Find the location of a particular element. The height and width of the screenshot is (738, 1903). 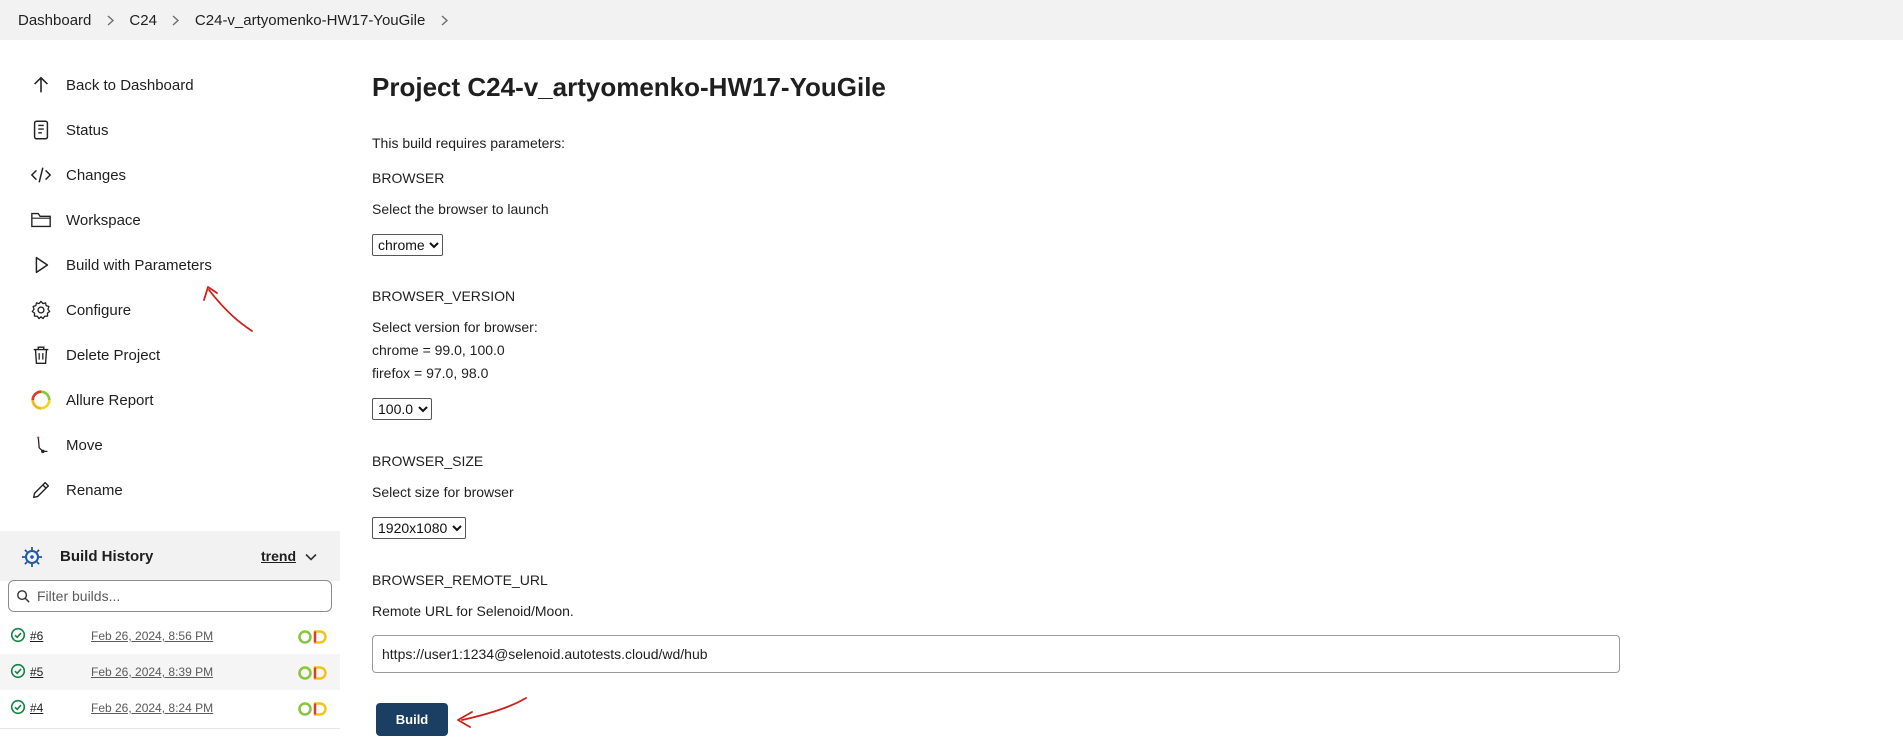

page-title: Project C24-v_artyomenko-HW17-YouGile is located at coordinates (629, 87).